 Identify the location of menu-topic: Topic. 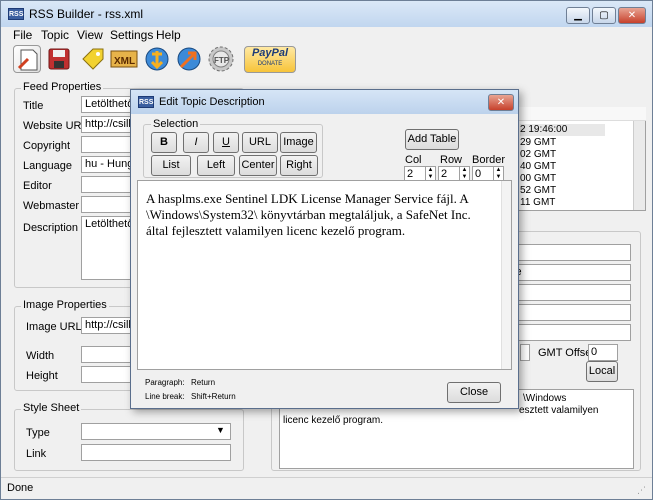
(55, 35).